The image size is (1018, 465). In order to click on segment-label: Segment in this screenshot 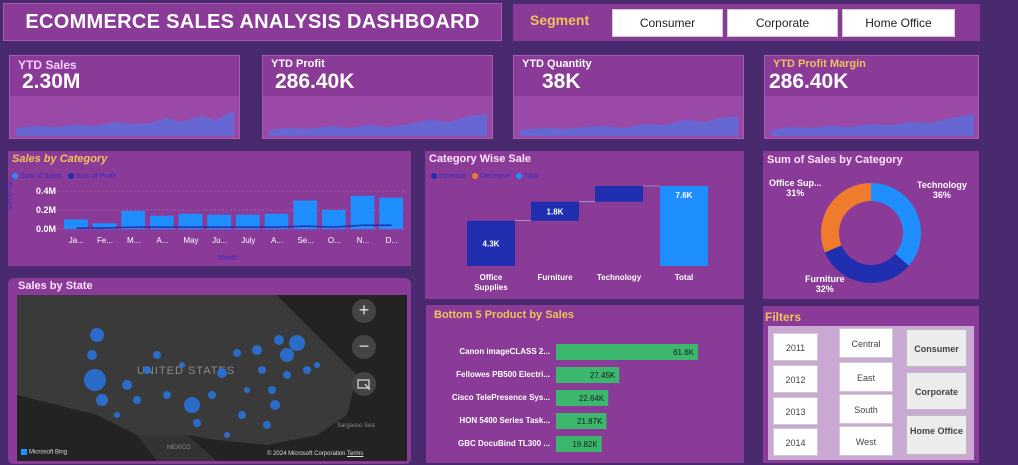, I will do `click(560, 20)`.